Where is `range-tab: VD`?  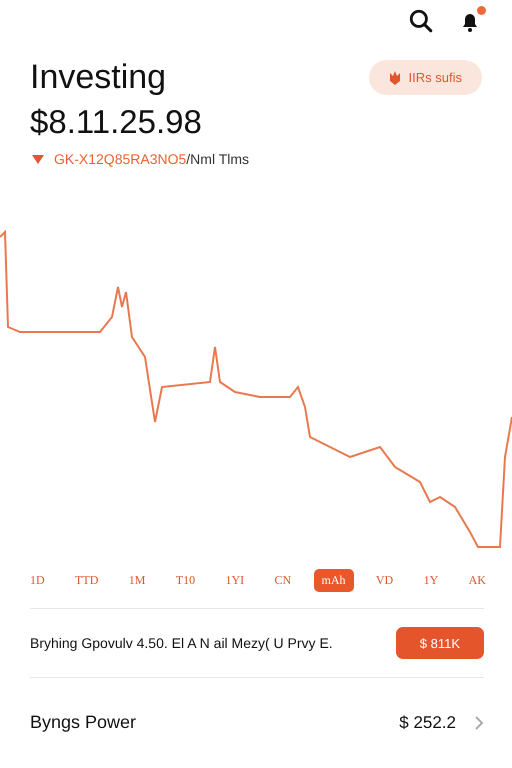
range-tab: VD is located at coordinates (385, 580).